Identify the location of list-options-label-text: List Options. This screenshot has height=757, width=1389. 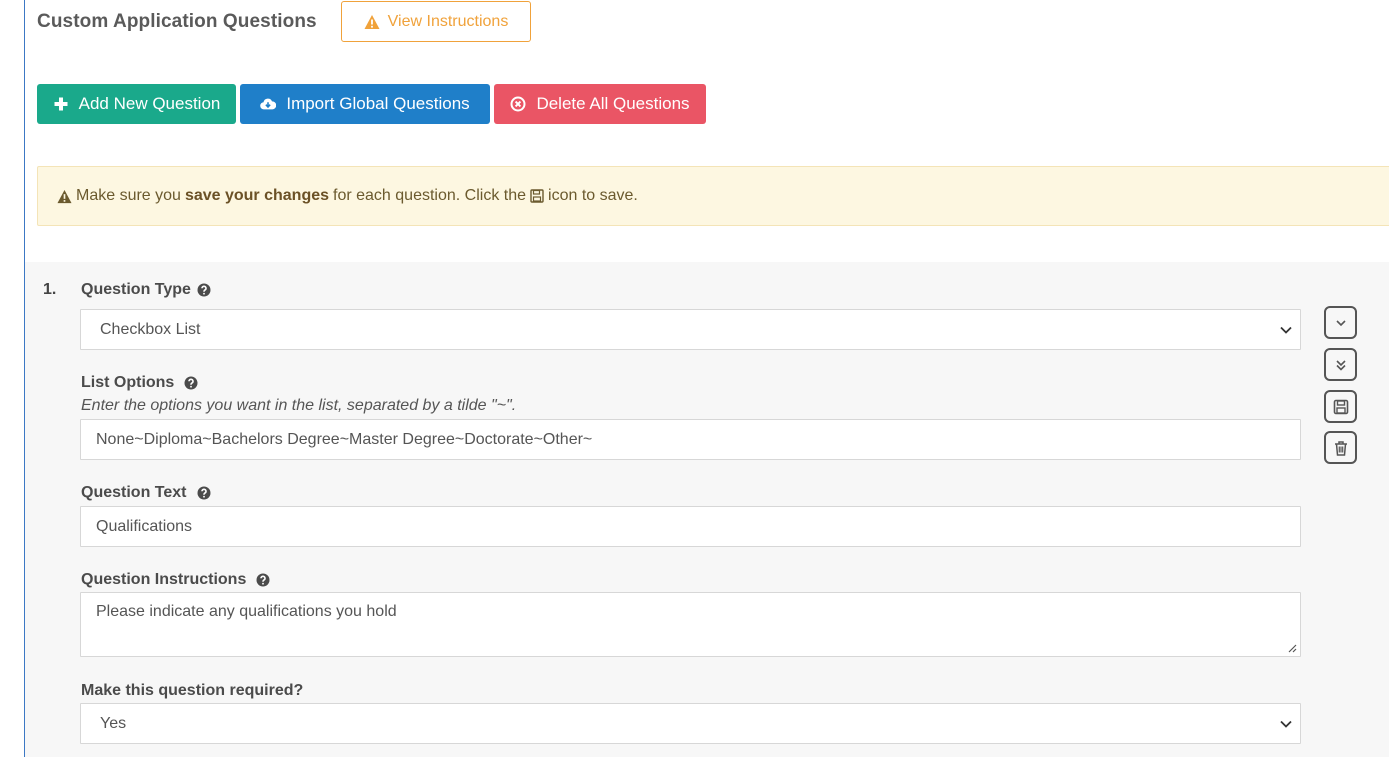
(128, 382).